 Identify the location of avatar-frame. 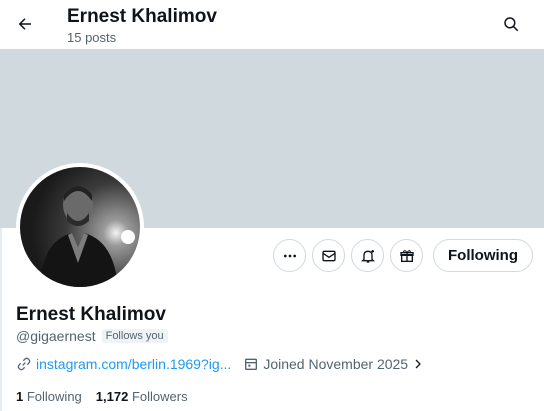
(80, 227).